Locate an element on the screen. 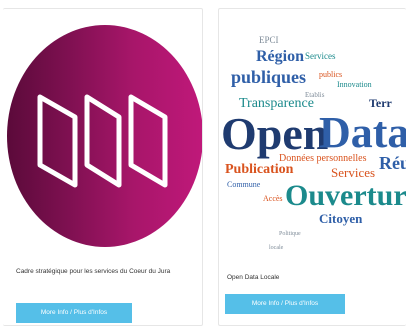 The image size is (406, 334). word-innovation: Innovation is located at coordinates (354, 84).